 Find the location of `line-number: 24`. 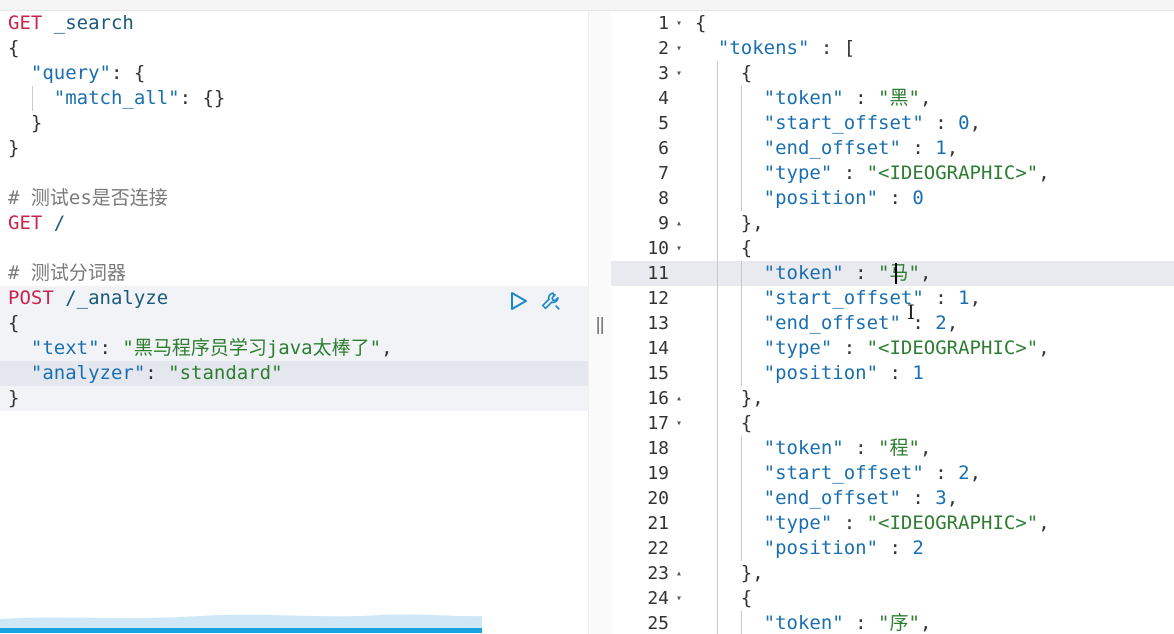

line-number: 24 is located at coordinates (658, 598).